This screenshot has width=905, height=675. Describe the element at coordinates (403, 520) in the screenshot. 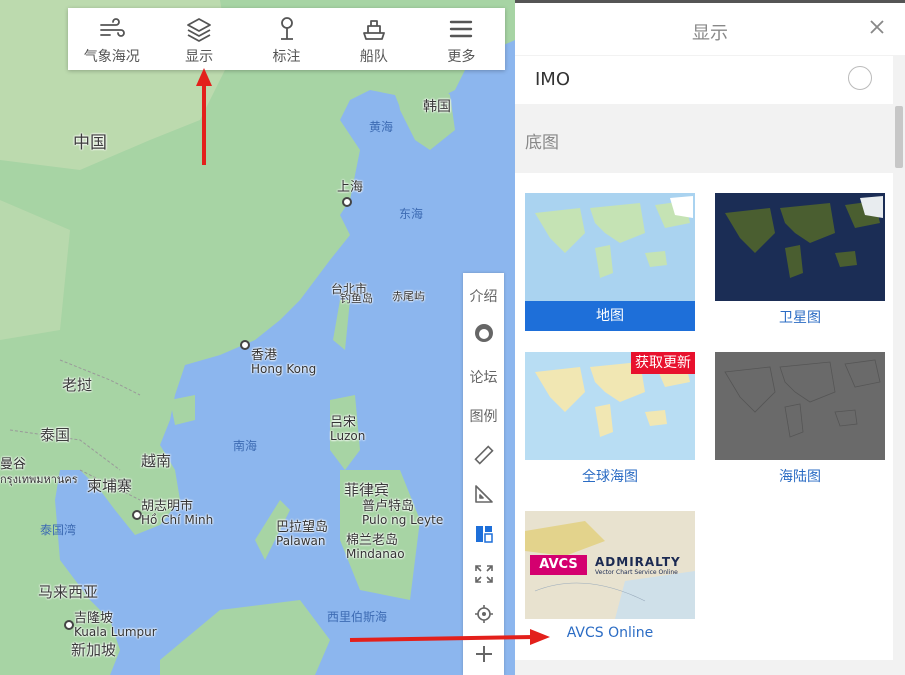

I see `map-label-pulong-en: Pulo ng Leyte` at that location.